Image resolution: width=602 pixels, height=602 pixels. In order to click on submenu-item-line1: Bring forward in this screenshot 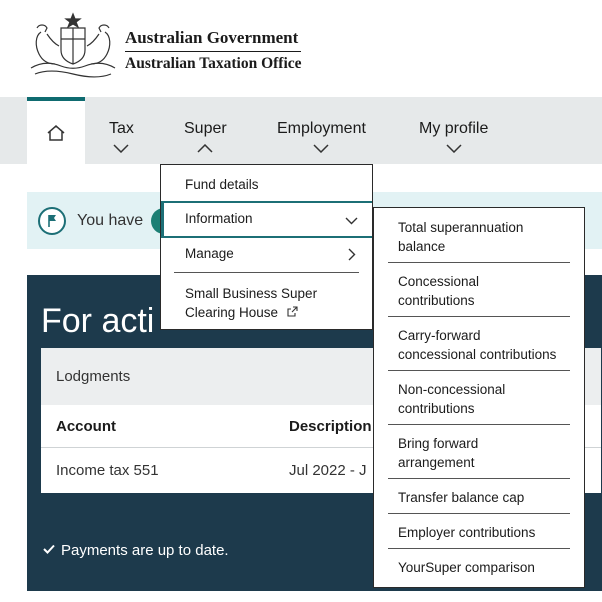, I will do `click(438, 443)`.